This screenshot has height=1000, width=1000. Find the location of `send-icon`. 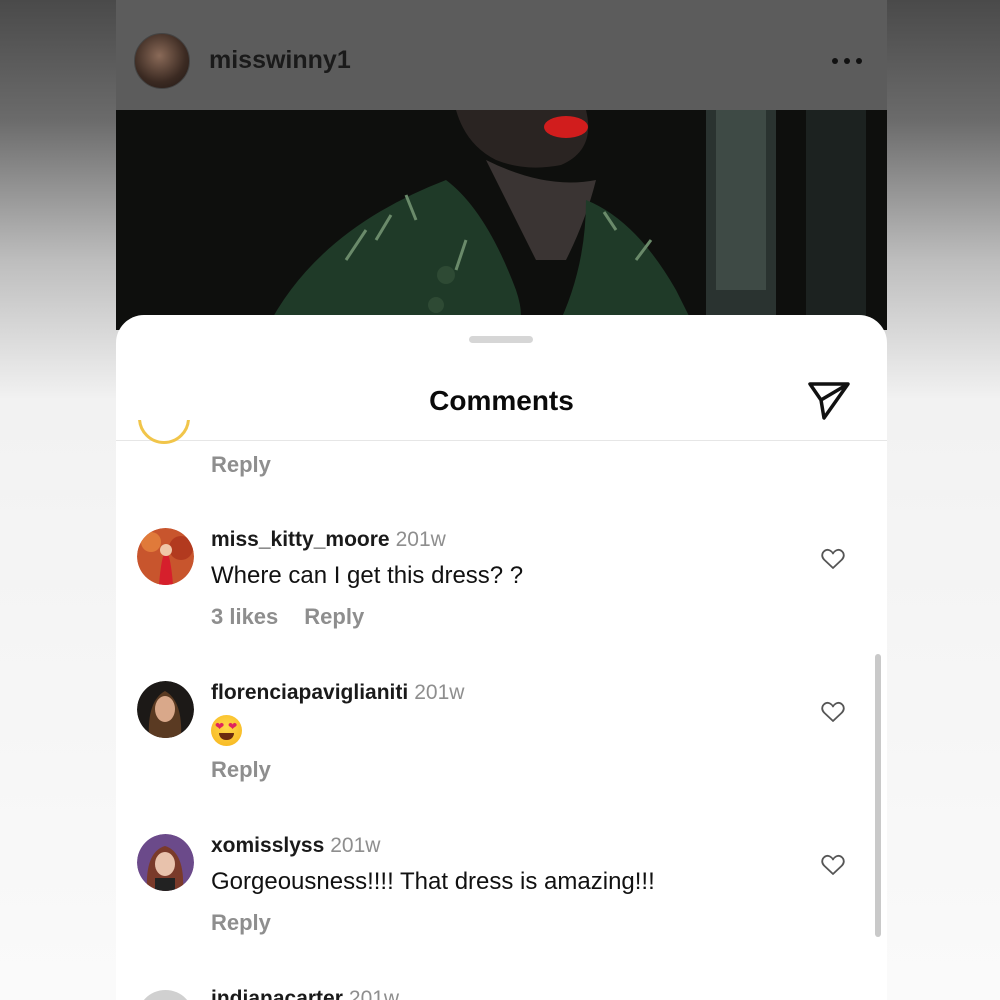

send-icon is located at coordinates (829, 401).